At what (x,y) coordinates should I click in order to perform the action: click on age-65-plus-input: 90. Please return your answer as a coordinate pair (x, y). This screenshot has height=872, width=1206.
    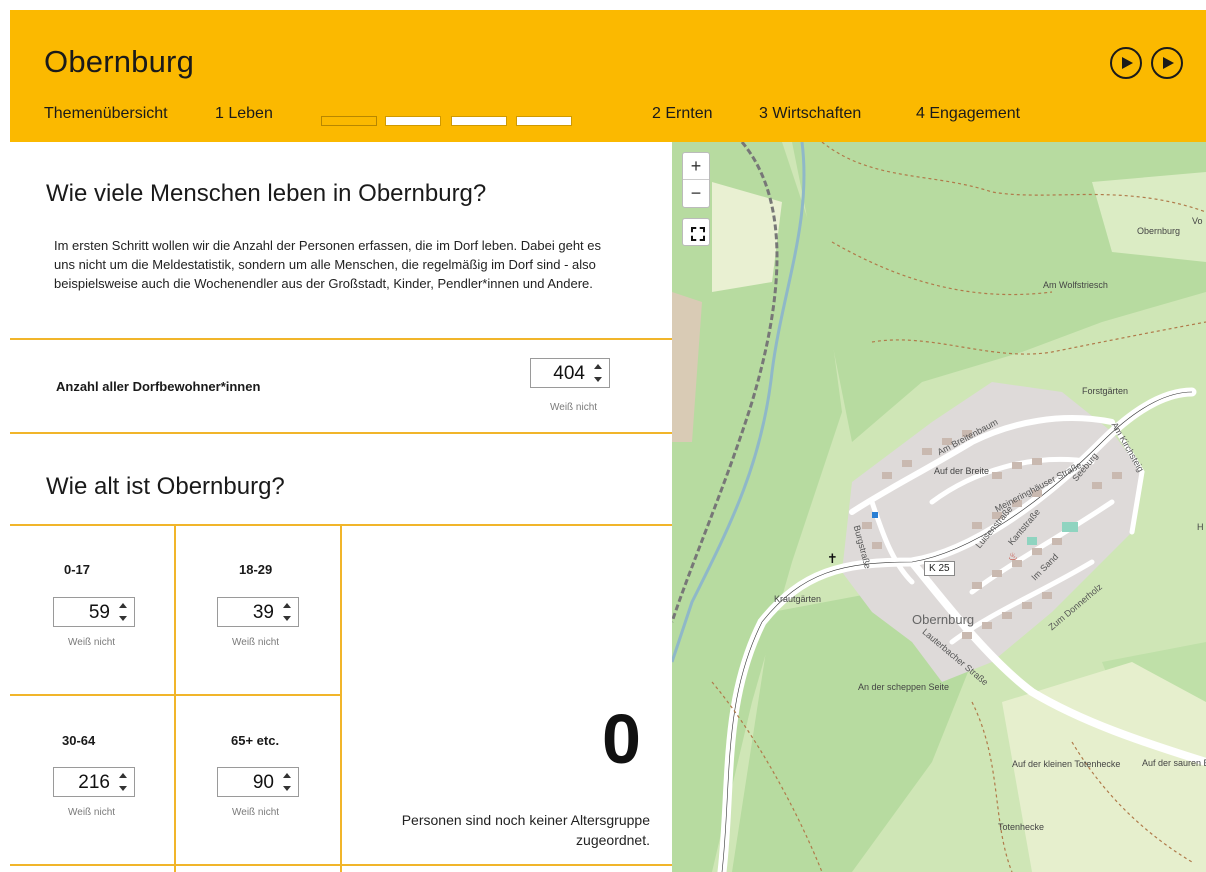
    Looking at the image, I should click on (258, 782).